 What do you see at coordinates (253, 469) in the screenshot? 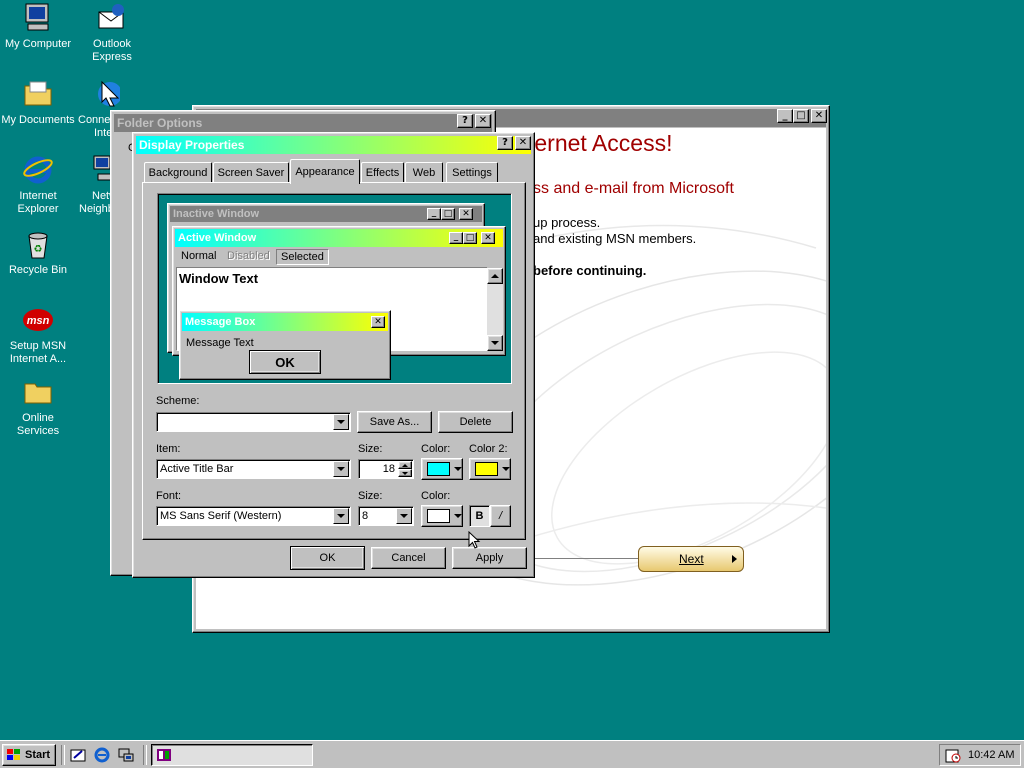
I see `item-select: Active Title Bar` at bounding box center [253, 469].